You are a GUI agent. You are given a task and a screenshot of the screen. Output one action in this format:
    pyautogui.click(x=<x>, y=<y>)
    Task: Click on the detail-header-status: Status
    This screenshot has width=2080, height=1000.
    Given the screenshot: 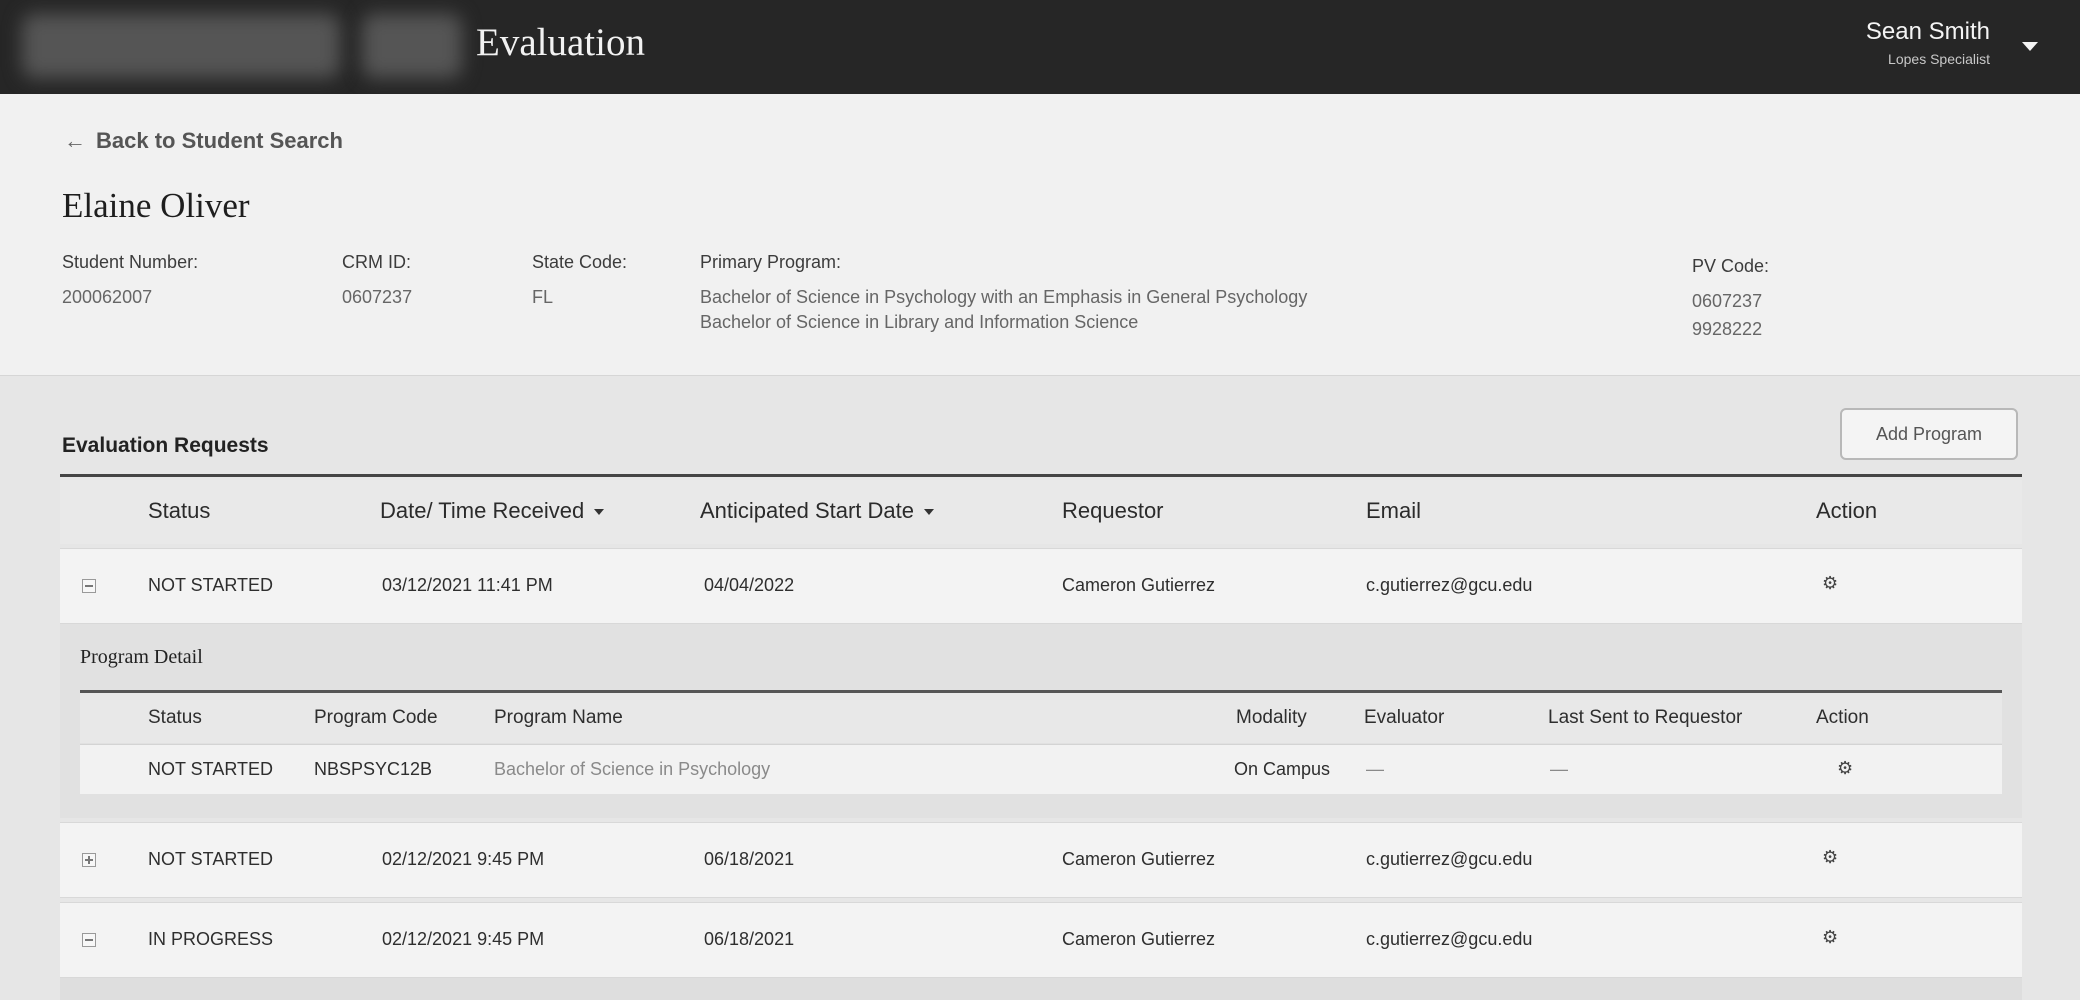 What is the action you would take?
    pyautogui.click(x=175, y=717)
    